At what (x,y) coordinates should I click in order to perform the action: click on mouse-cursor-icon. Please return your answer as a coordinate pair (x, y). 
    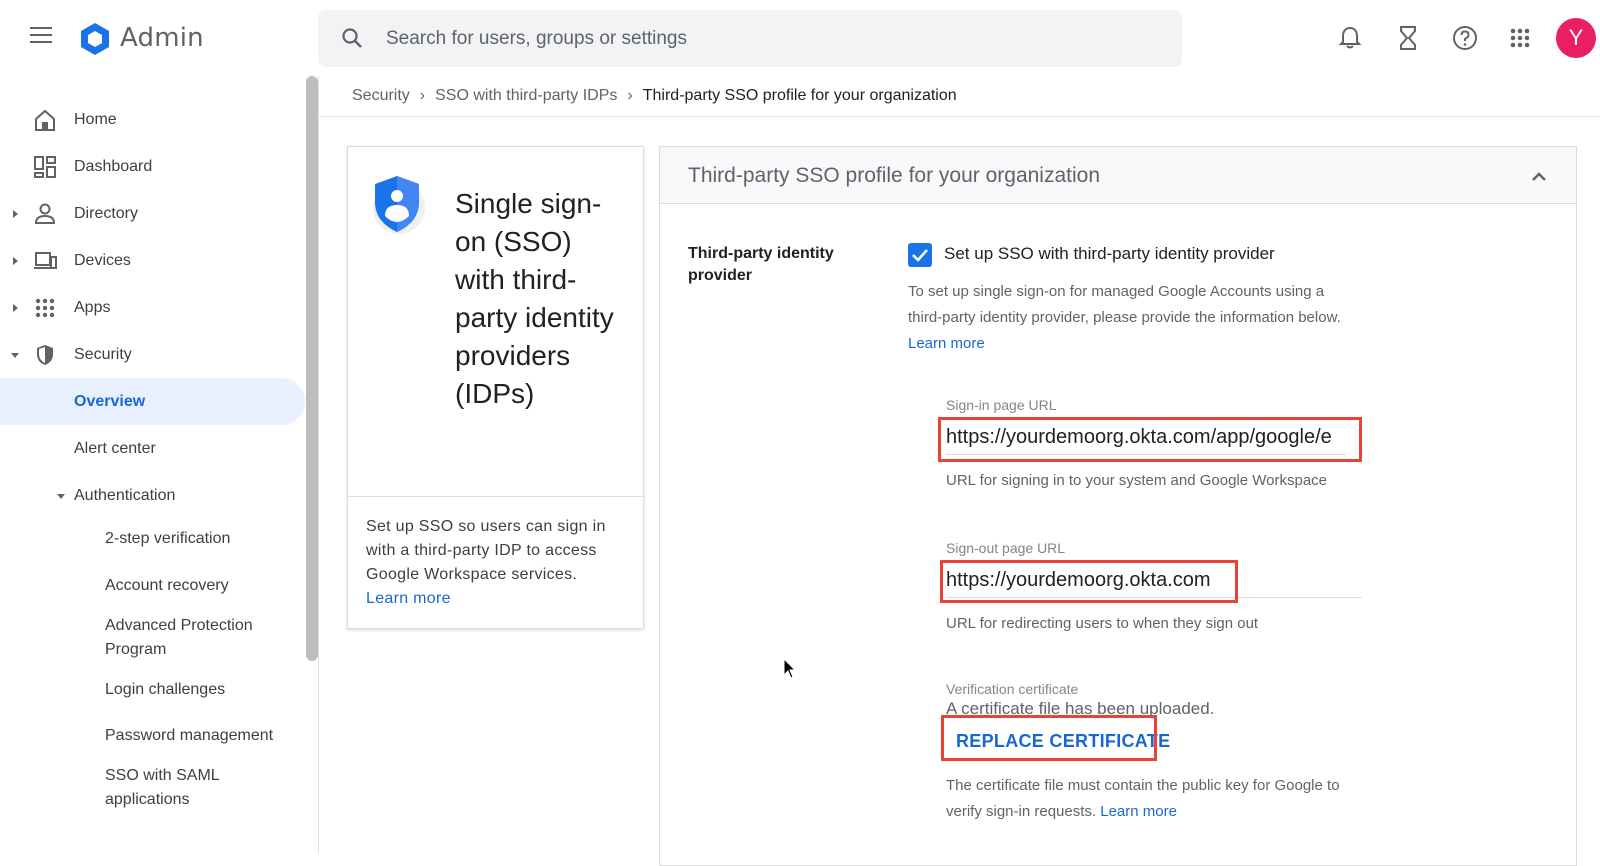
    Looking at the image, I should click on (790, 668).